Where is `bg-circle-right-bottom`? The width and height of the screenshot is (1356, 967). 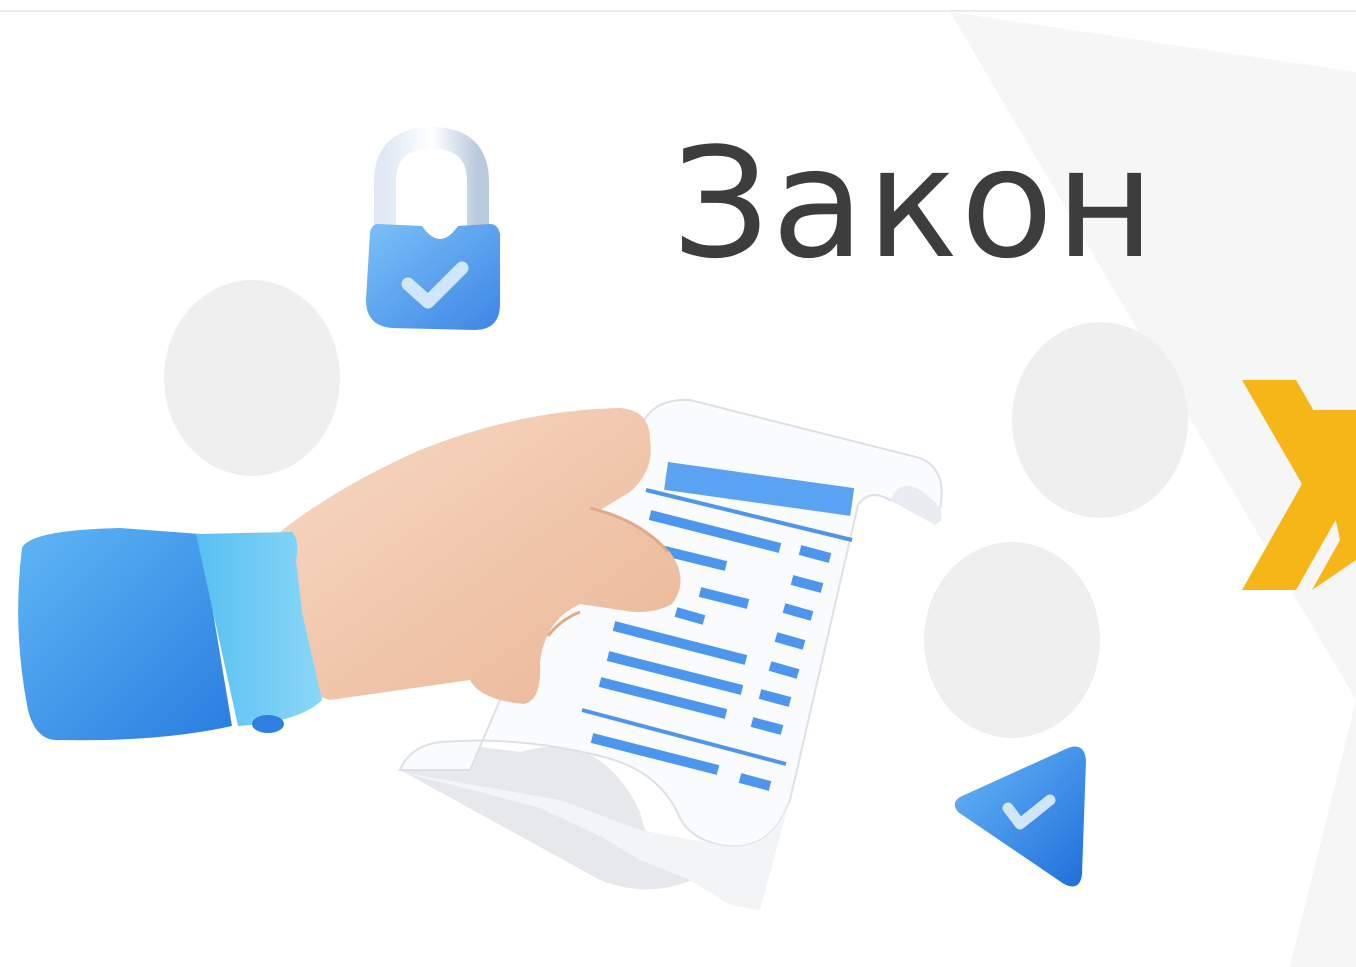
bg-circle-right-bottom is located at coordinates (1012, 640).